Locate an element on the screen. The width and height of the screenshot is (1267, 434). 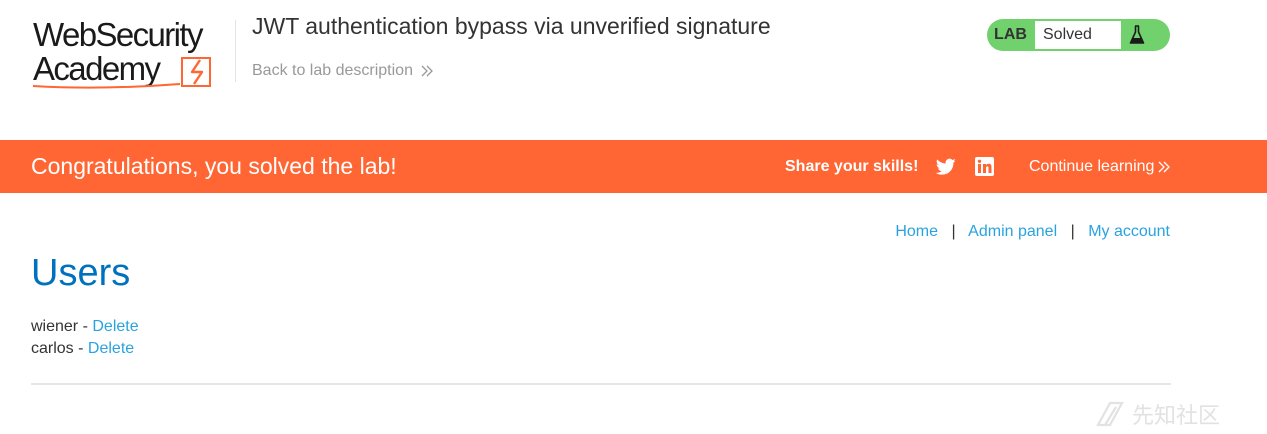
logo-graphic: WebSecurity Academy is located at coordinates (121, 53).